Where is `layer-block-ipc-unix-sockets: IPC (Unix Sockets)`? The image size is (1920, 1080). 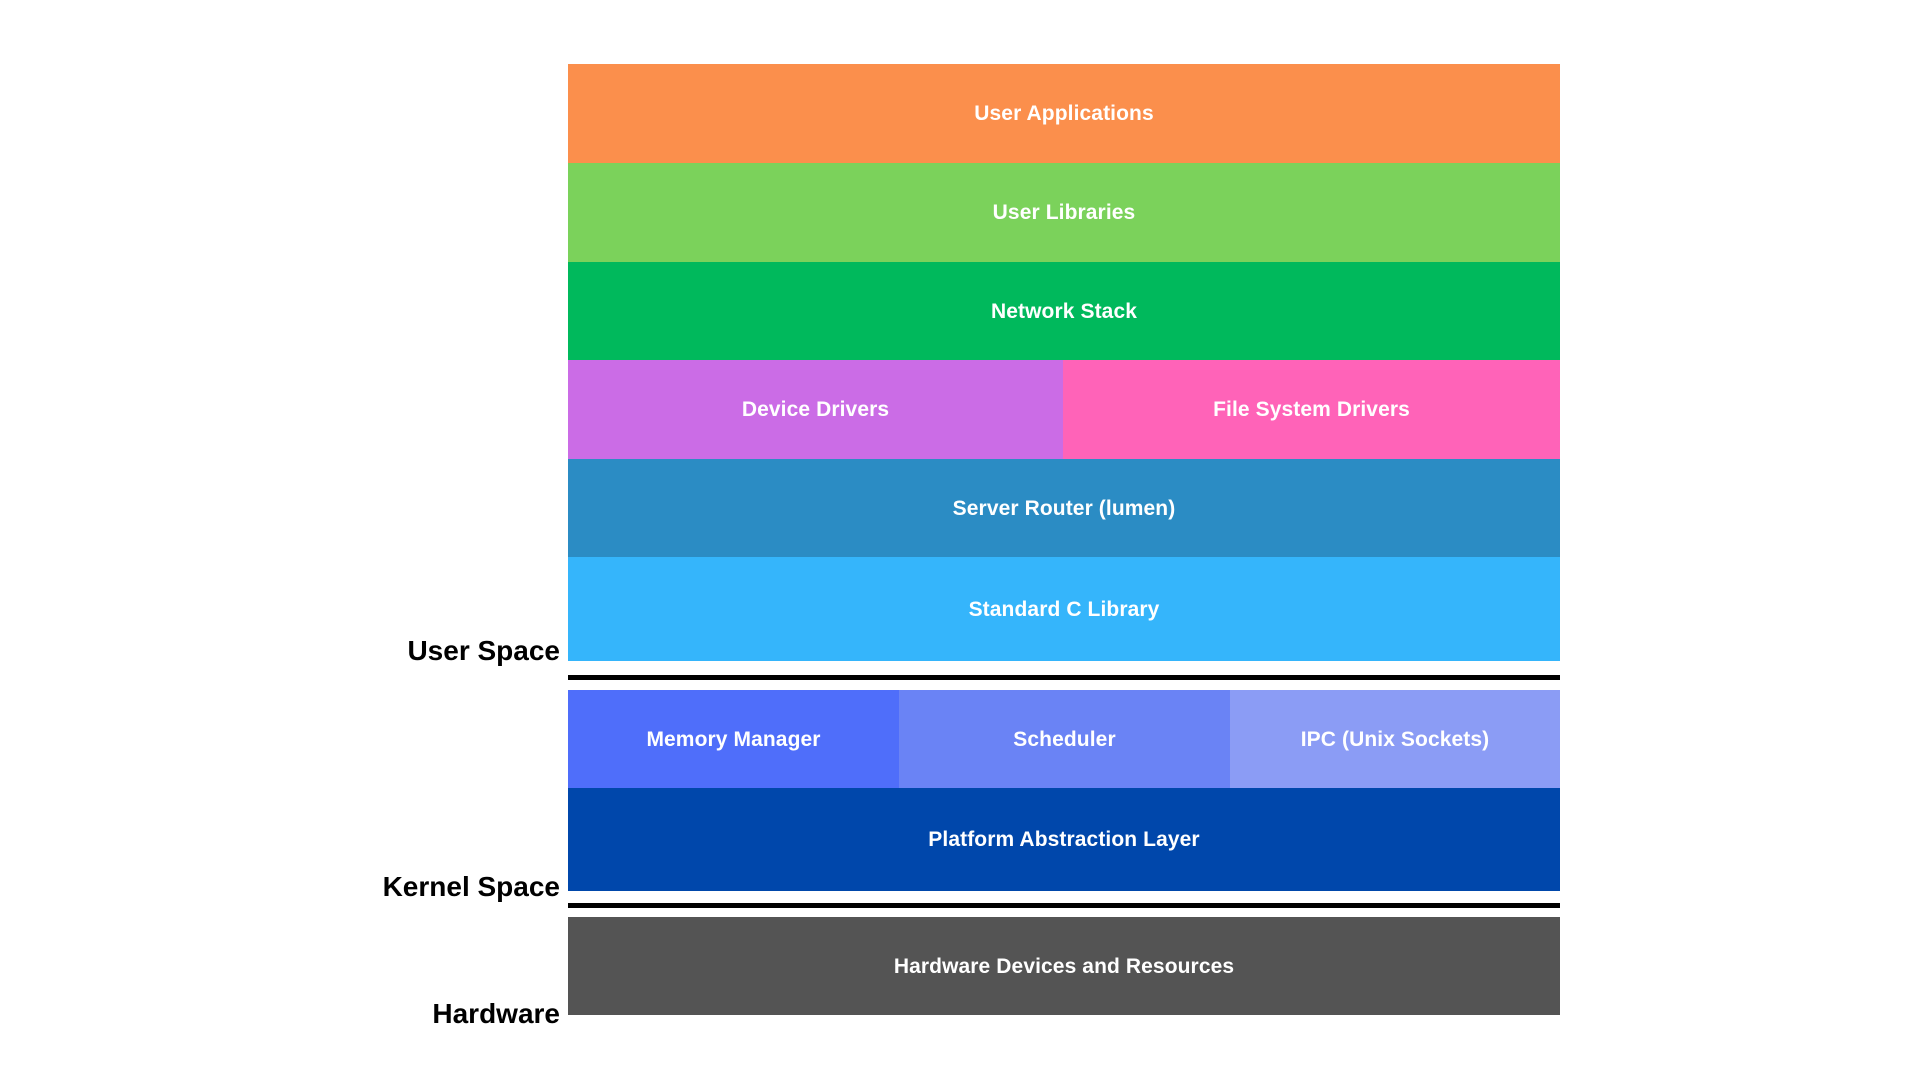 layer-block-ipc-unix-sockets: IPC (Unix Sockets) is located at coordinates (1395, 739).